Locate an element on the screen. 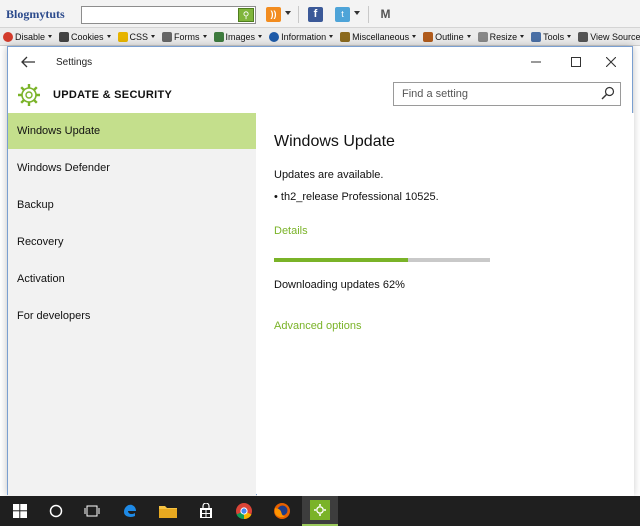  devbar-disable: Disable is located at coordinates (28, 36).